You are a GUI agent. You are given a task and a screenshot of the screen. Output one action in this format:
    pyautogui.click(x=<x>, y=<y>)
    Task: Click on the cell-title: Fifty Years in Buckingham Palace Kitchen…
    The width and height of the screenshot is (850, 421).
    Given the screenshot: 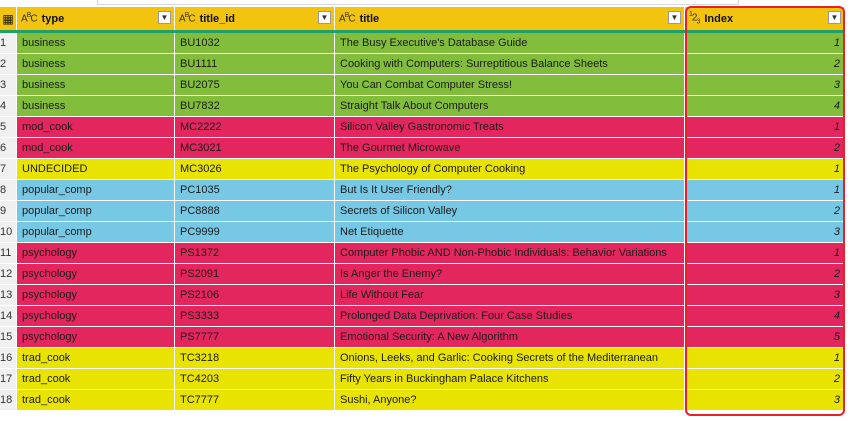 What is the action you would take?
    pyautogui.click(x=510, y=379)
    